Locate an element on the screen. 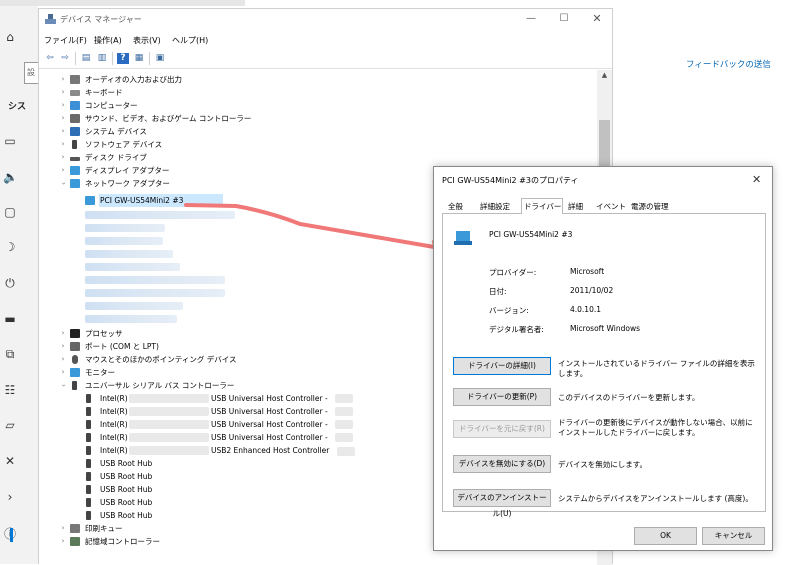 This screenshot has height=565, width=799. cancel-button: キャンセル is located at coordinates (733, 536).